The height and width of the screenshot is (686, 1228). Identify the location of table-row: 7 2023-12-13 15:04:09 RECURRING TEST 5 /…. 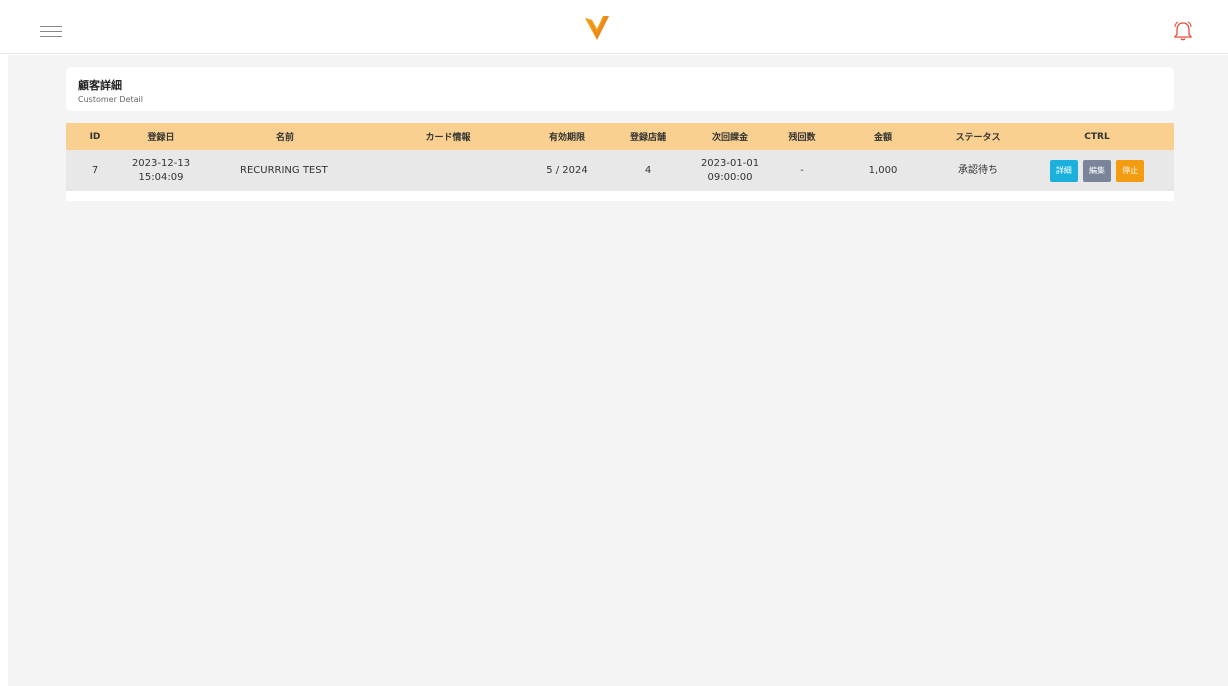
(620, 170).